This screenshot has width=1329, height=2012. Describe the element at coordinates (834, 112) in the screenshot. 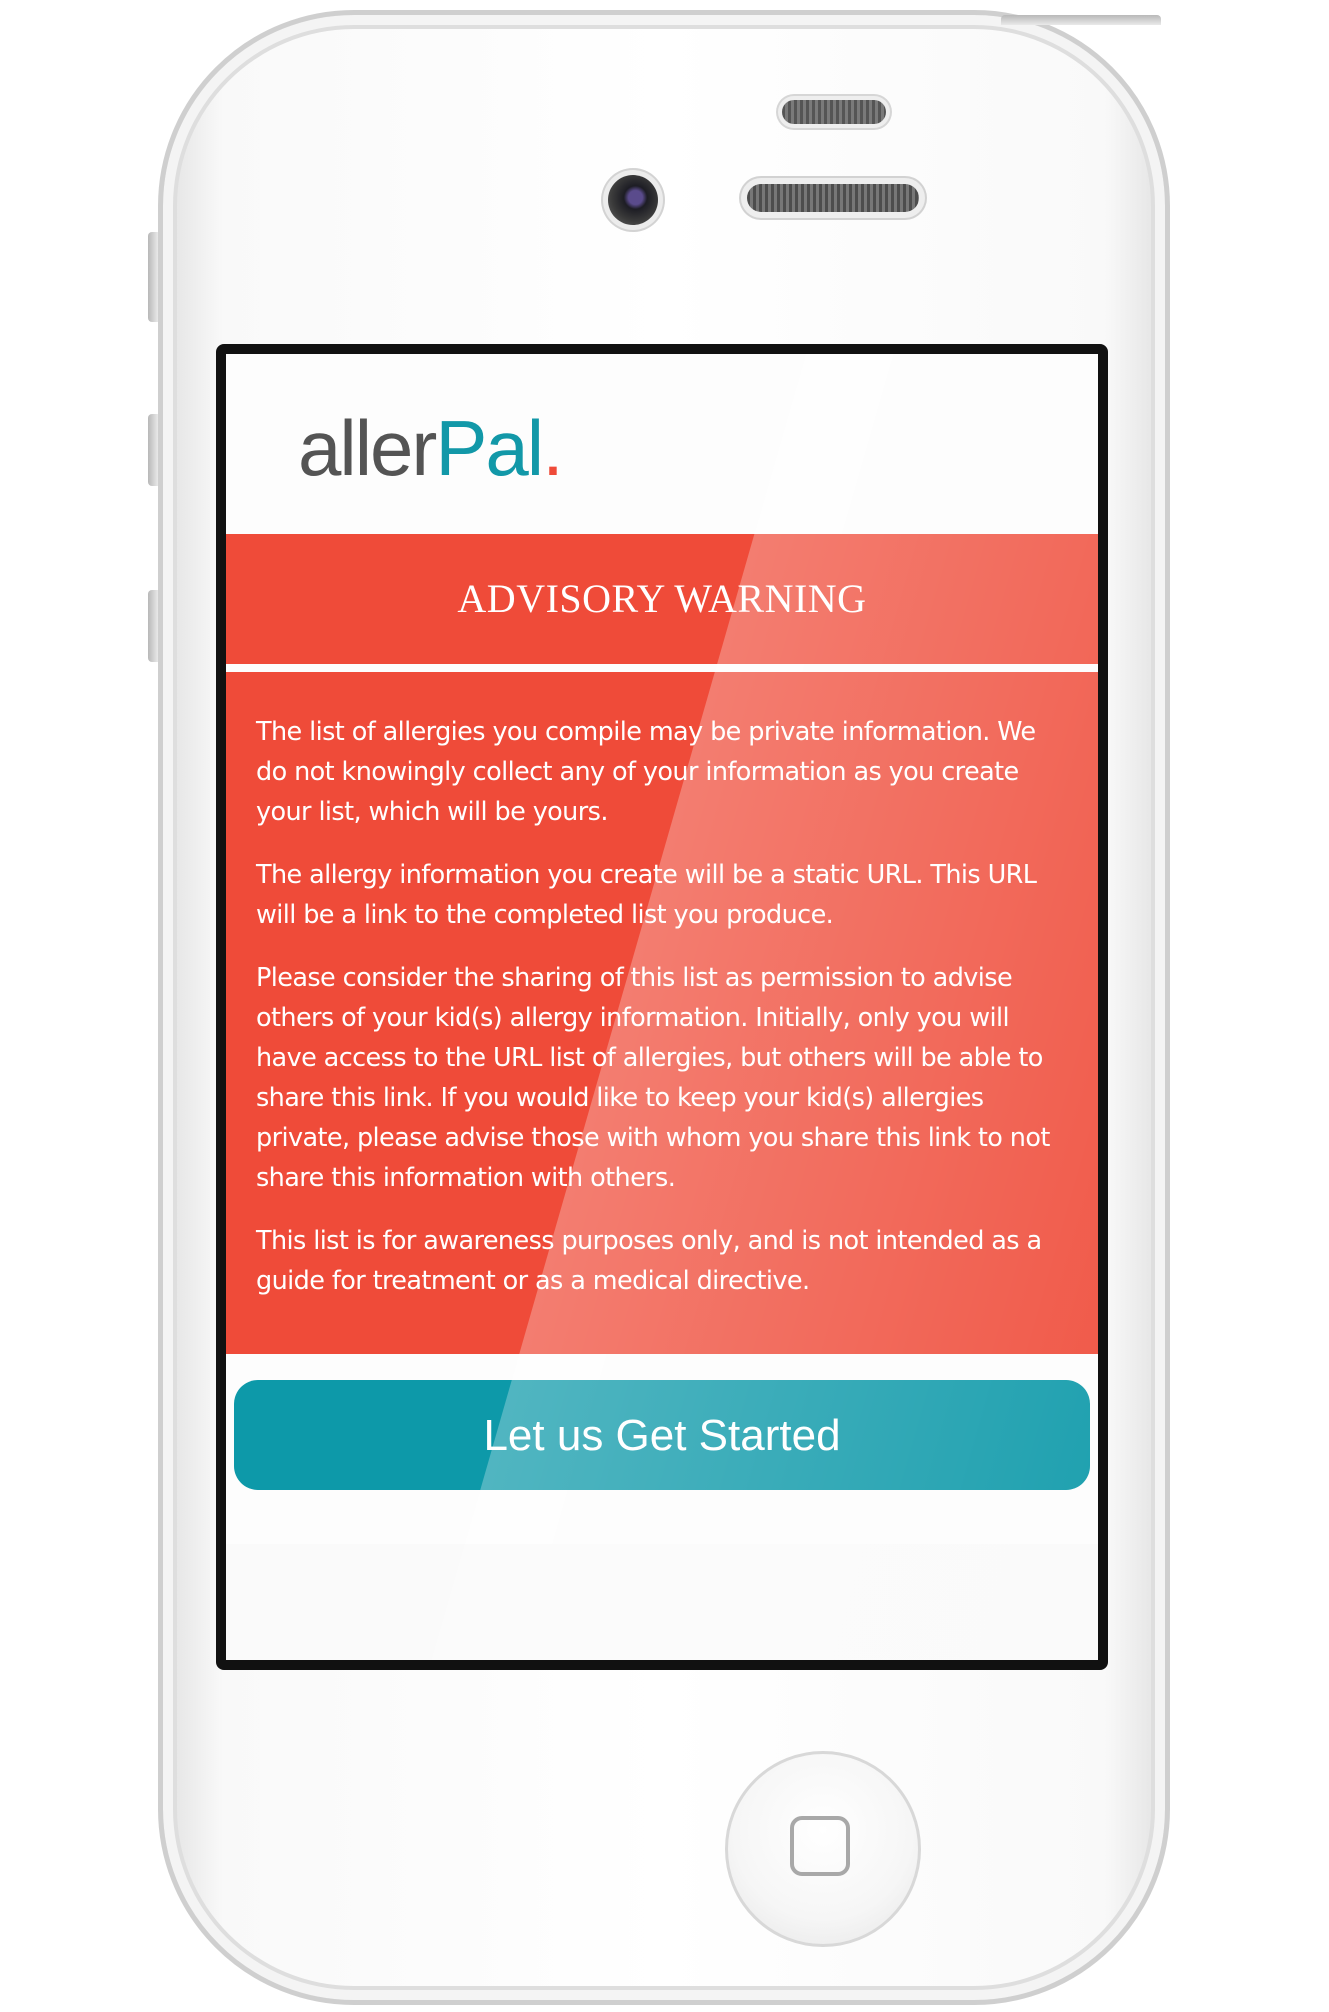

I see `earpiece-grille` at that location.